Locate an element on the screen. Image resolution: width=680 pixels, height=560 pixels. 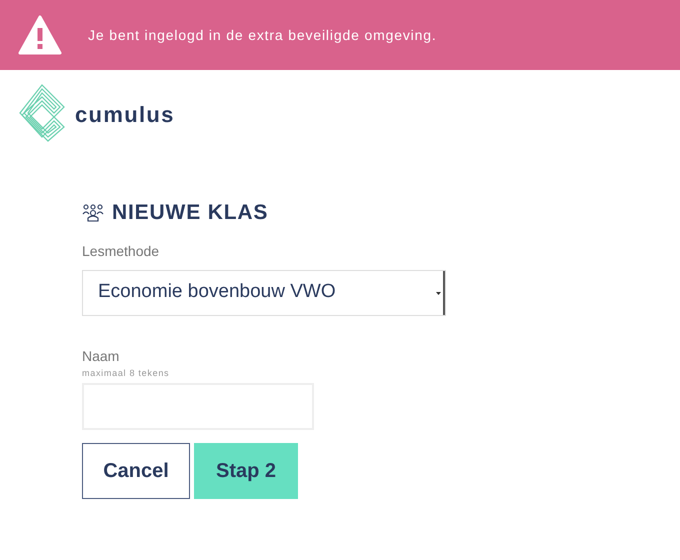
field-hint: maximaal 8 tekens is located at coordinates (126, 373).